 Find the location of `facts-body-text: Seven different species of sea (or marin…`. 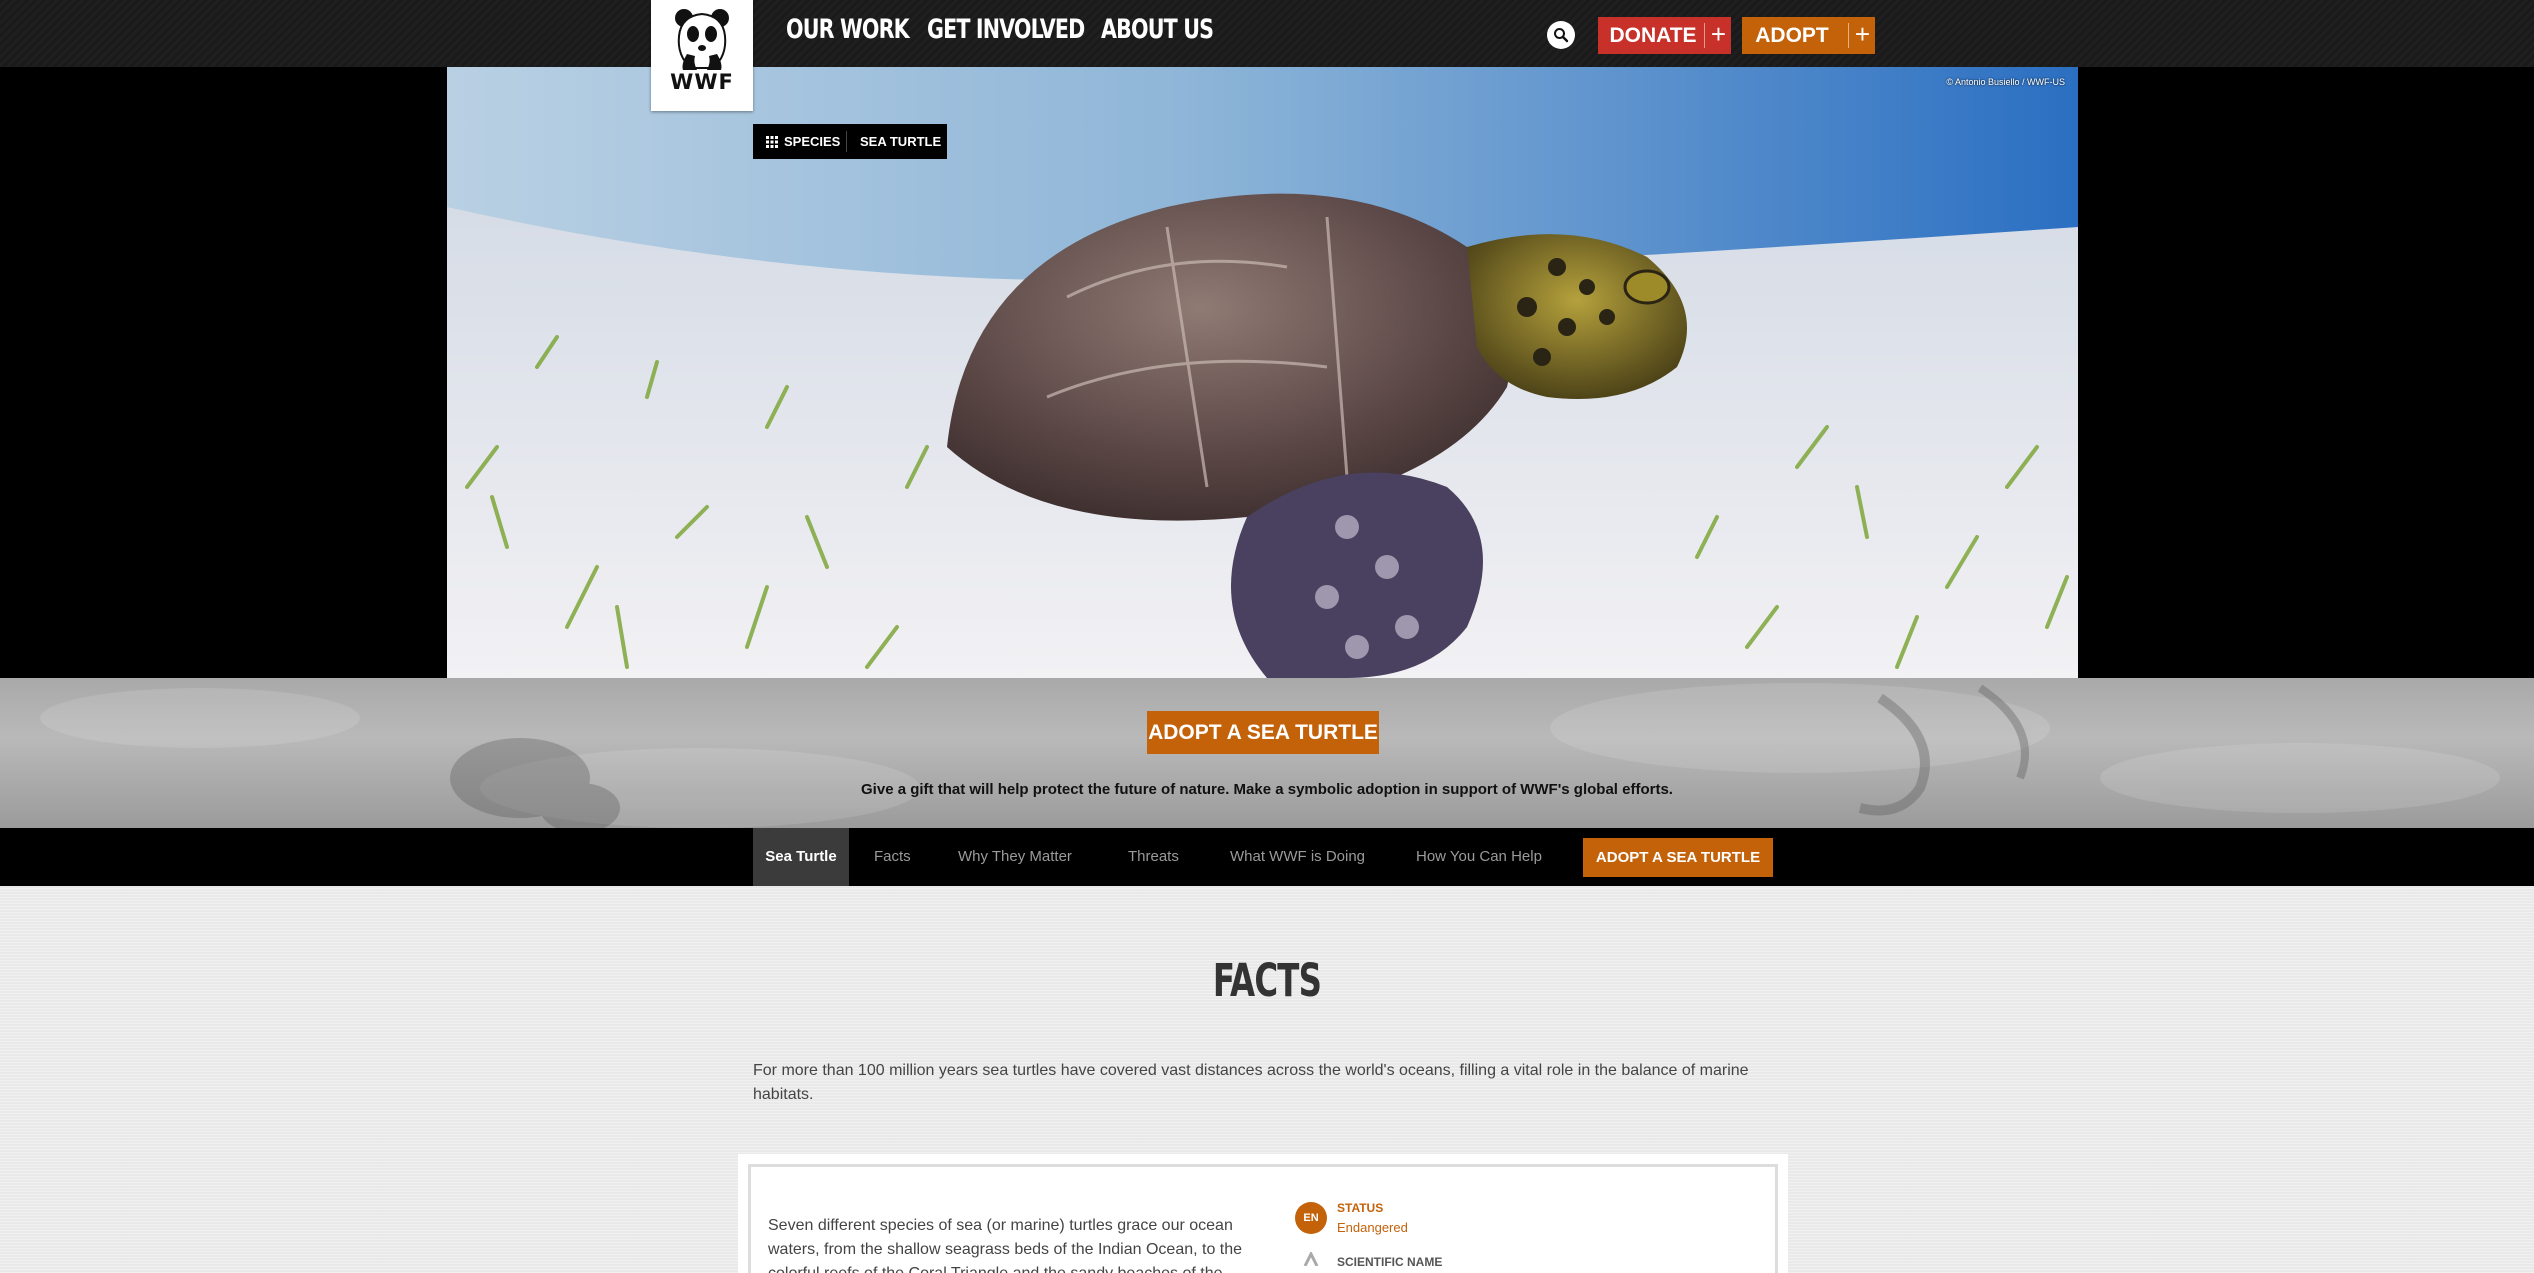

facts-body-text: Seven different species of sea (or marin… is located at coordinates (1005, 1245).